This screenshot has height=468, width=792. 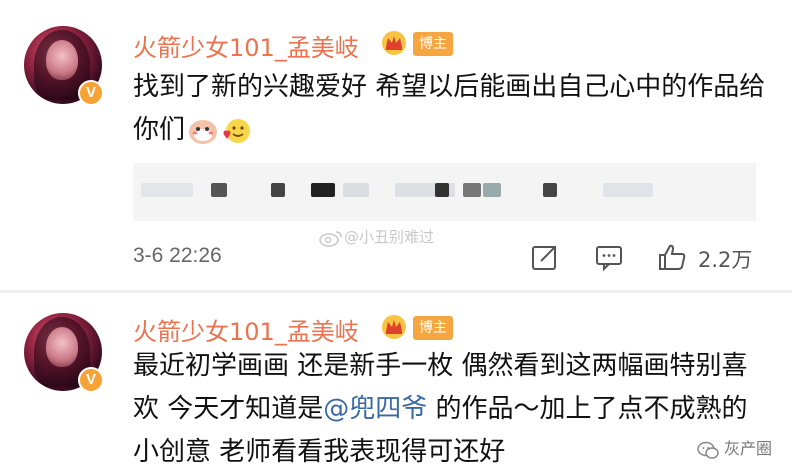 What do you see at coordinates (177, 255) in the screenshot?
I see `post-timestamp: 3-6 22:26` at bounding box center [177, 255].